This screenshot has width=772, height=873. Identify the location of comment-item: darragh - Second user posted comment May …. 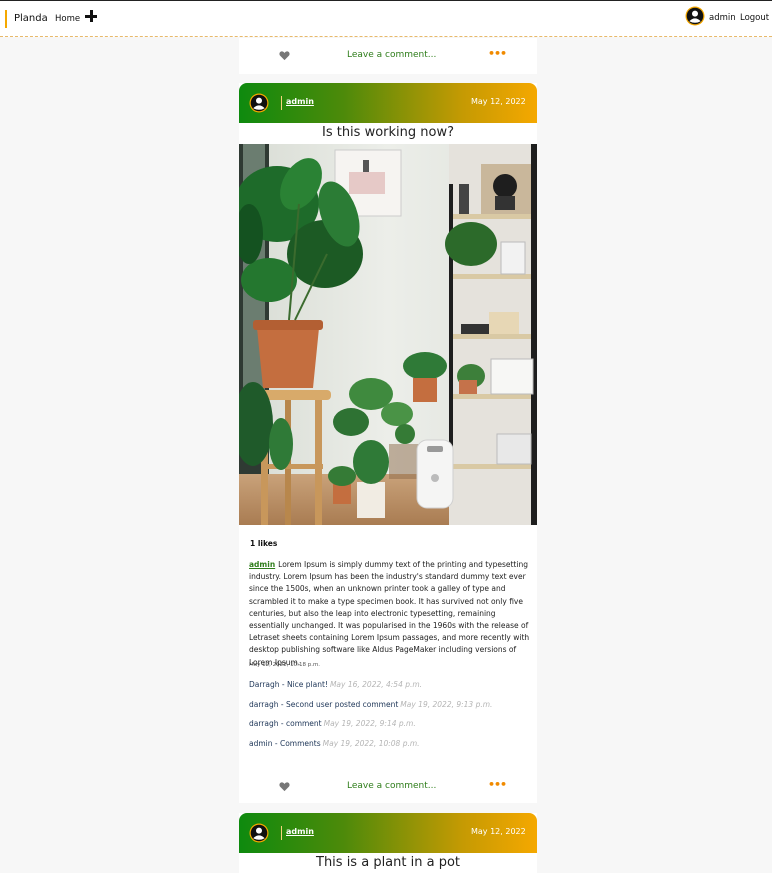
(370, 704).